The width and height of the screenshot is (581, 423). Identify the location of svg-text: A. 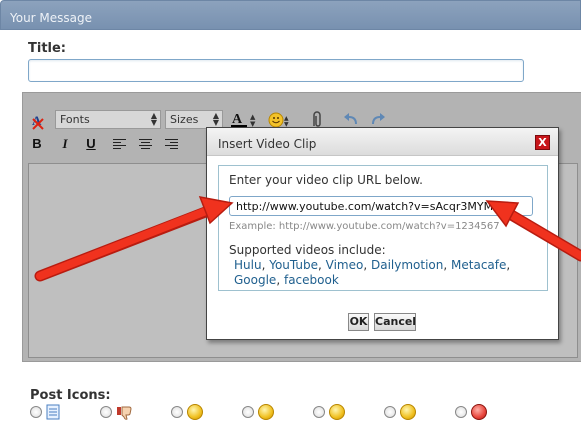
(237, 119).